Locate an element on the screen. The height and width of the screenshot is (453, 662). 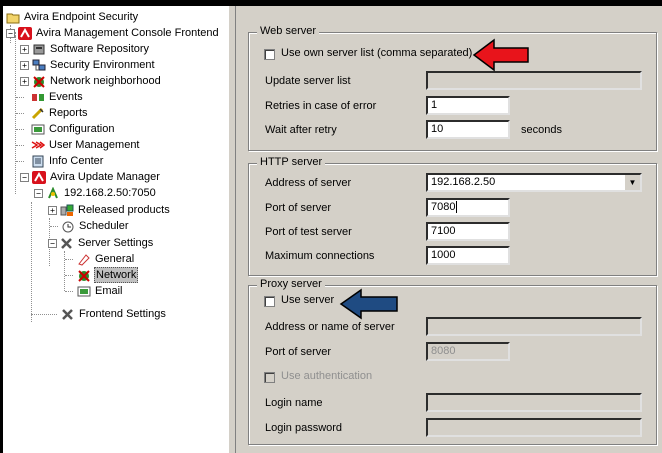
tree-node-label: Email is located at coordinates (109, 291).